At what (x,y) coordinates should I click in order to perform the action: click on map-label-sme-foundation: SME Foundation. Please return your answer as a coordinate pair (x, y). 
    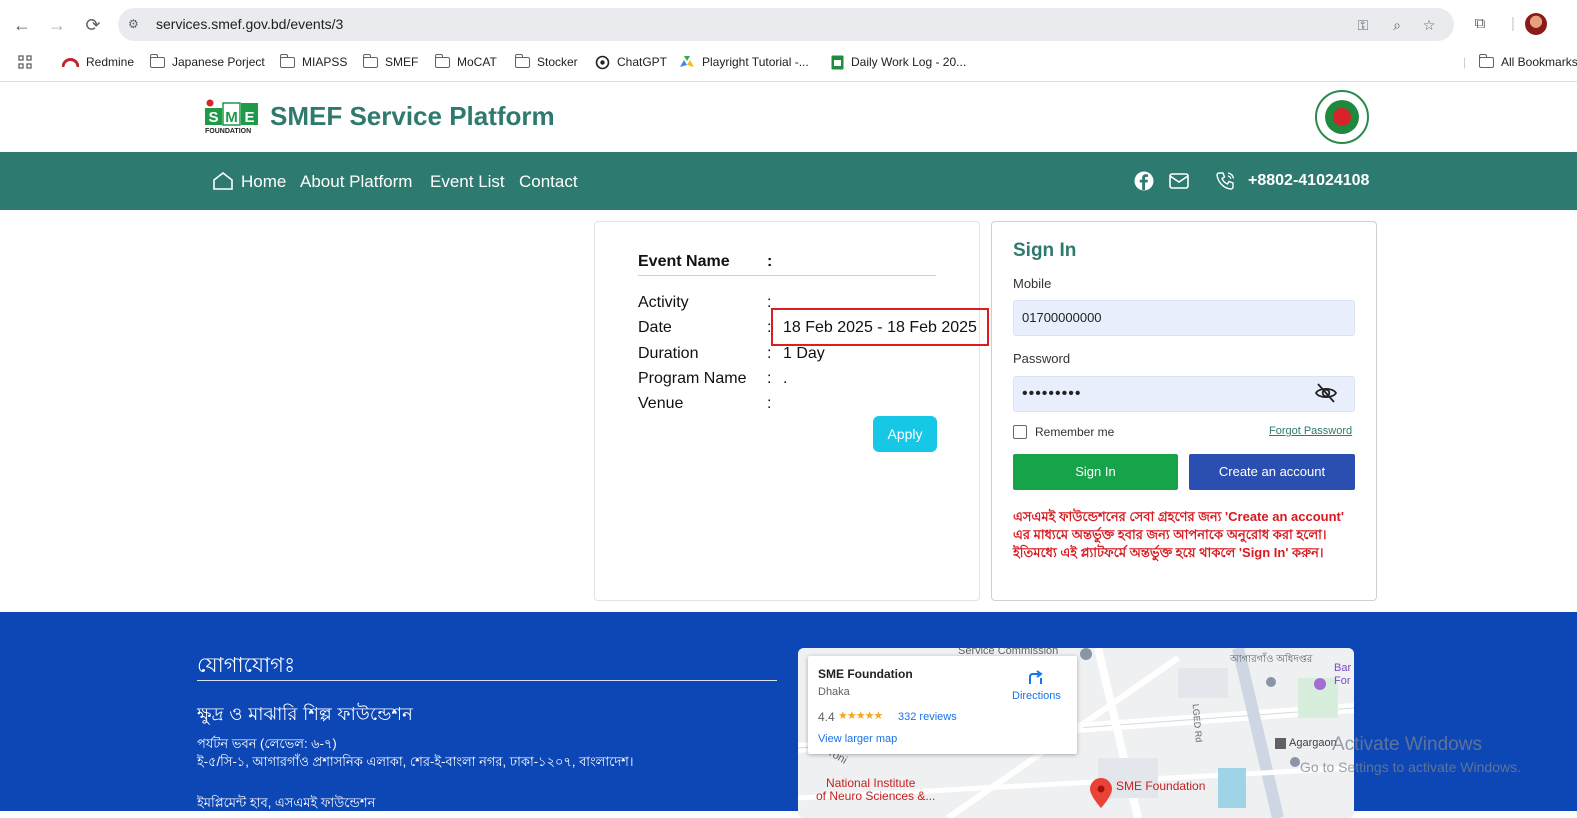
    Looking at the image, I should click on (1161, 786).